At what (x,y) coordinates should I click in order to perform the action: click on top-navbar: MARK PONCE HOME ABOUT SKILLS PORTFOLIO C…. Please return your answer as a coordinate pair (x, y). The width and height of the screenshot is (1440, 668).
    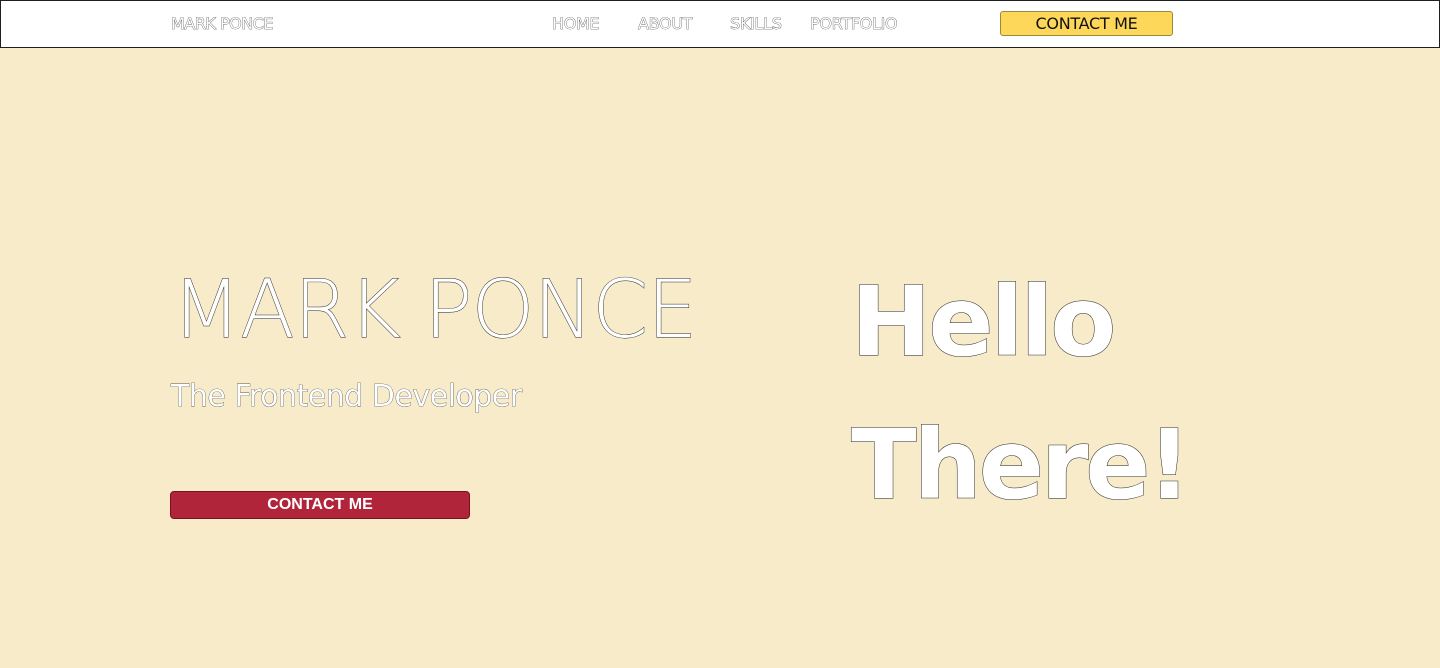
    Looking at the image, I should click on (720, 24).